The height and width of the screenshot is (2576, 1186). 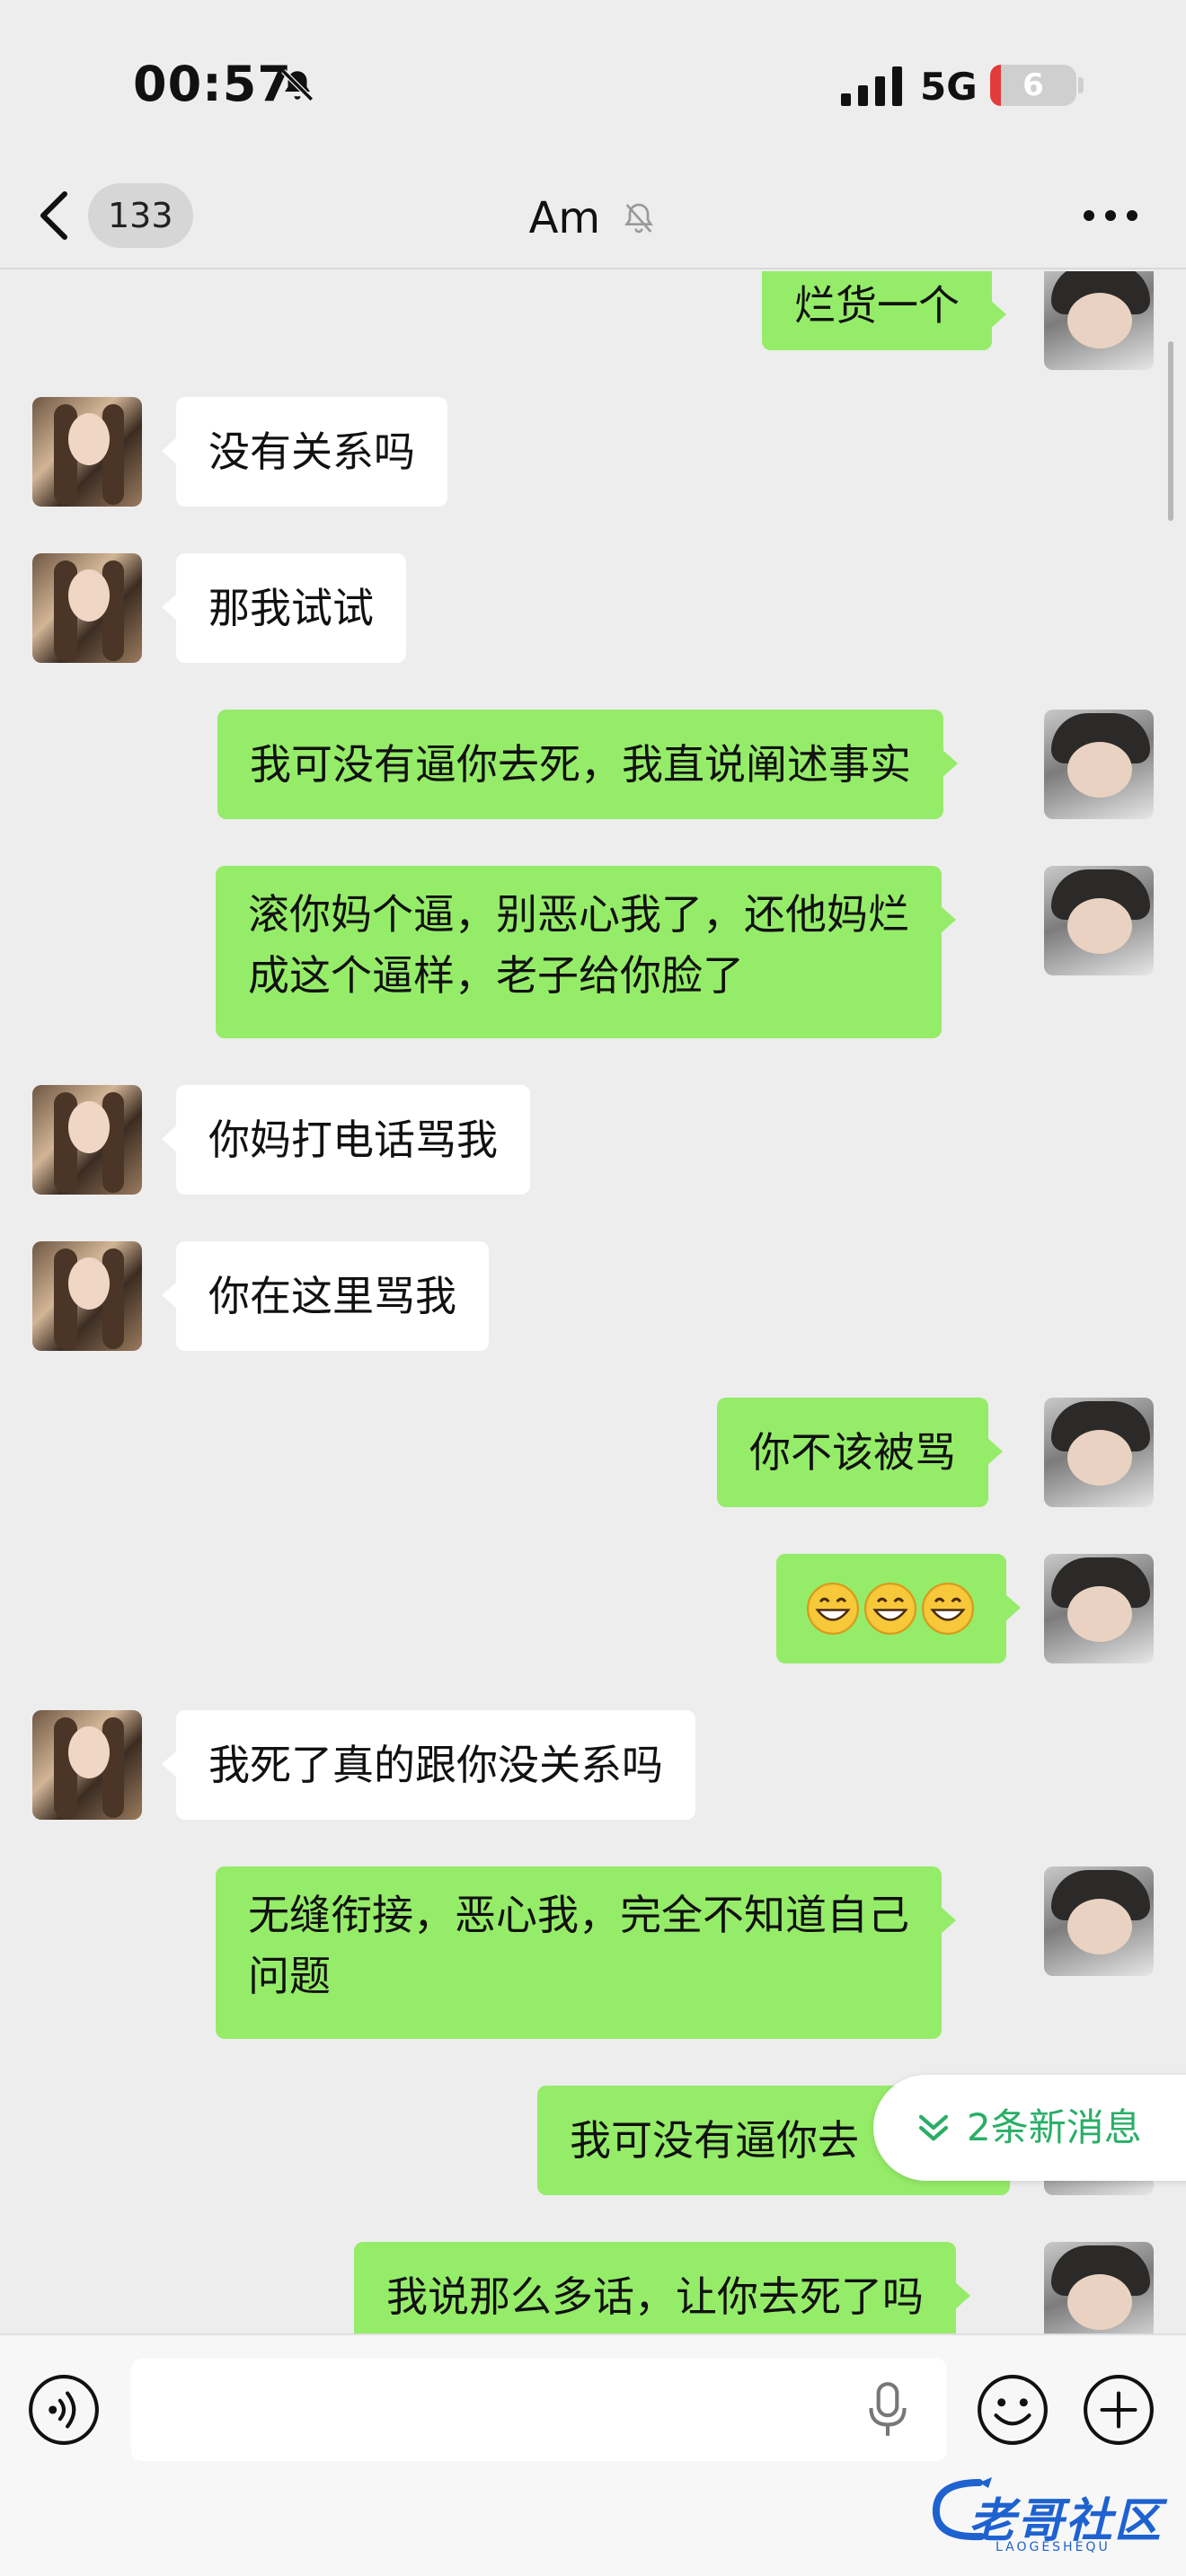 I want to click on message-bubble-outgoing: 我说那么多话，让你去死了吗, so click(x=662, y=2287).